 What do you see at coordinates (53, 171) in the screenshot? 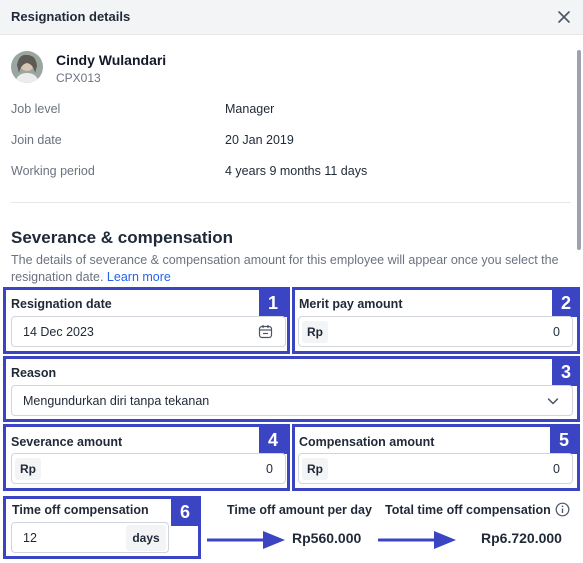
I see `working-period-label: Working period` at bounding box center [53, 171].